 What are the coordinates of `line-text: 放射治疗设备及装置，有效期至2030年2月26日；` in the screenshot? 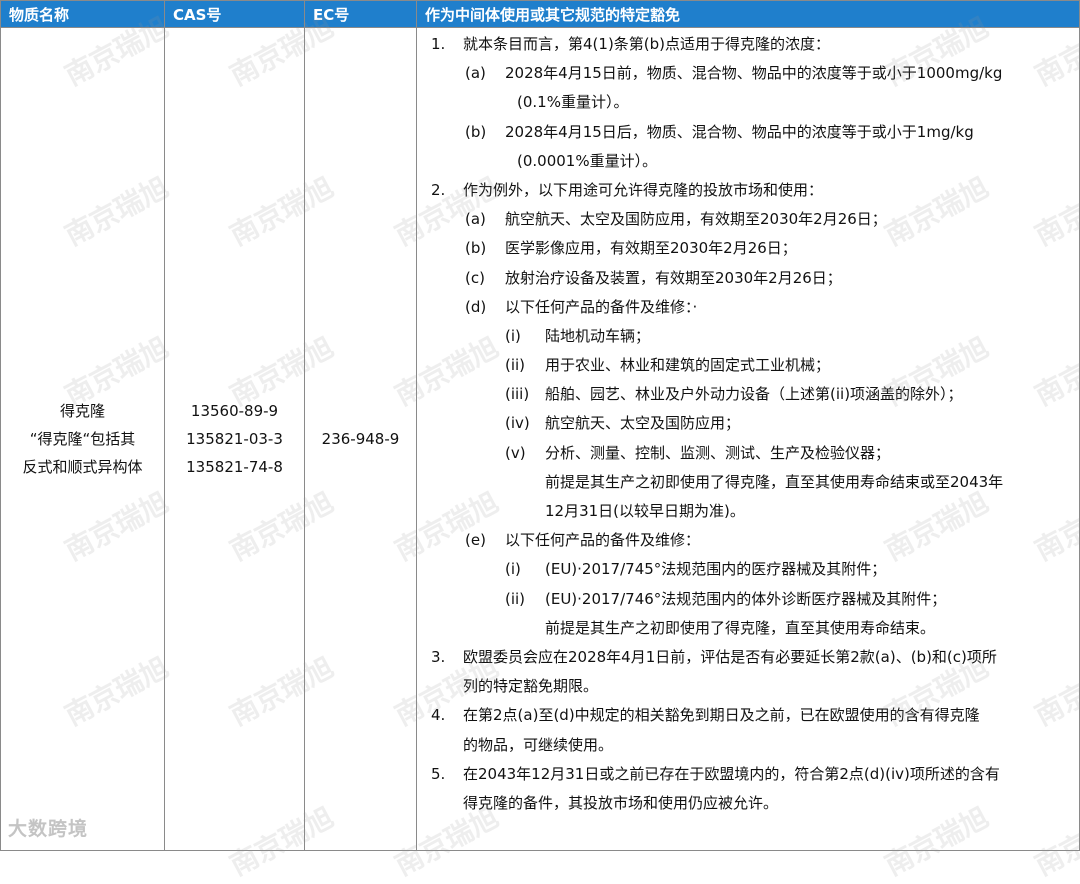 It's located at (673, 277).